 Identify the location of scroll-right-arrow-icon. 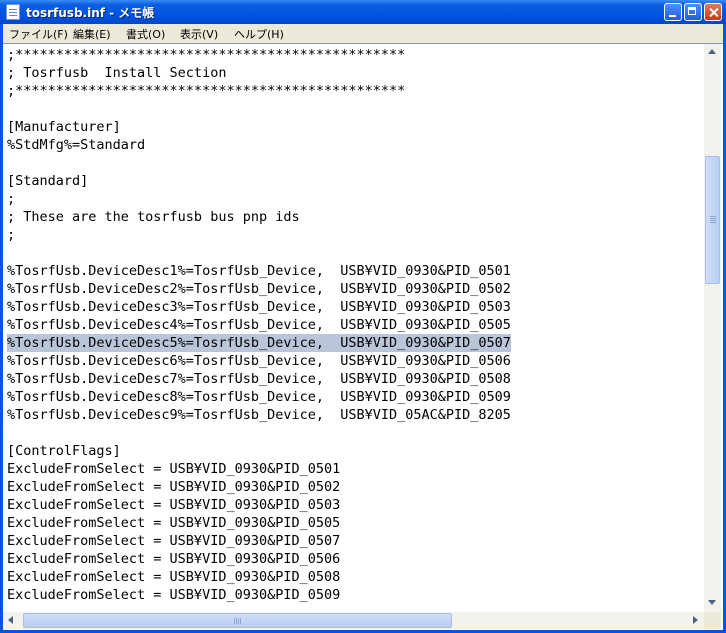
(695, 620).